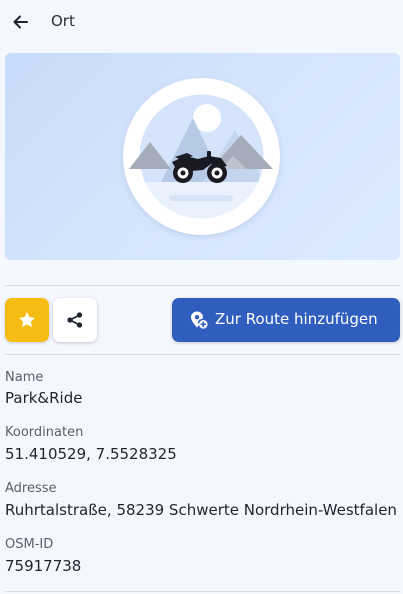 This screenshot has height=594, width=403. I want to click on divider-bottom, so click(202, 591).